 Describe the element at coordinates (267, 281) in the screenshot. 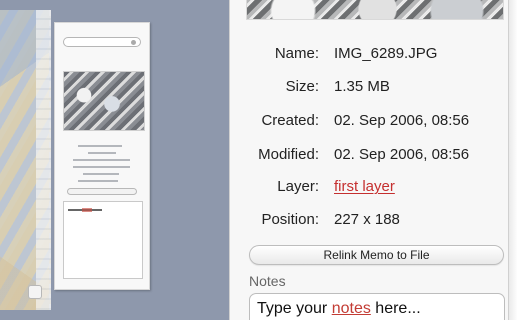

I see `notes-label: Notes` at that location.